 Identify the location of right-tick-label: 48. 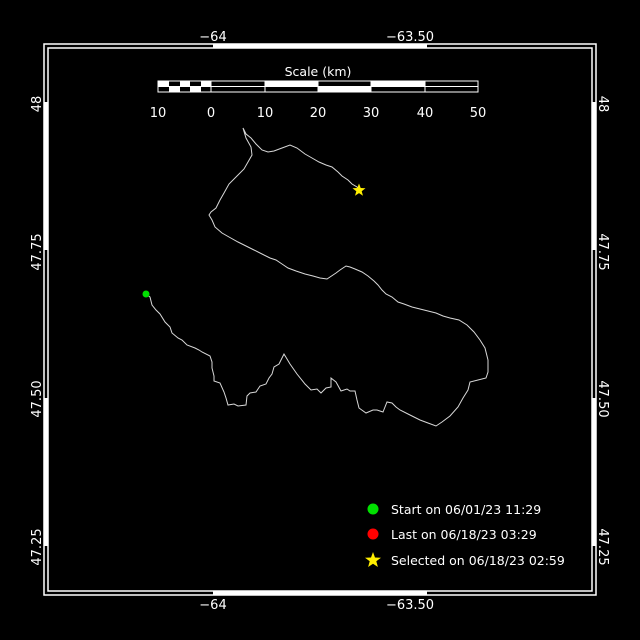
(602, 104).